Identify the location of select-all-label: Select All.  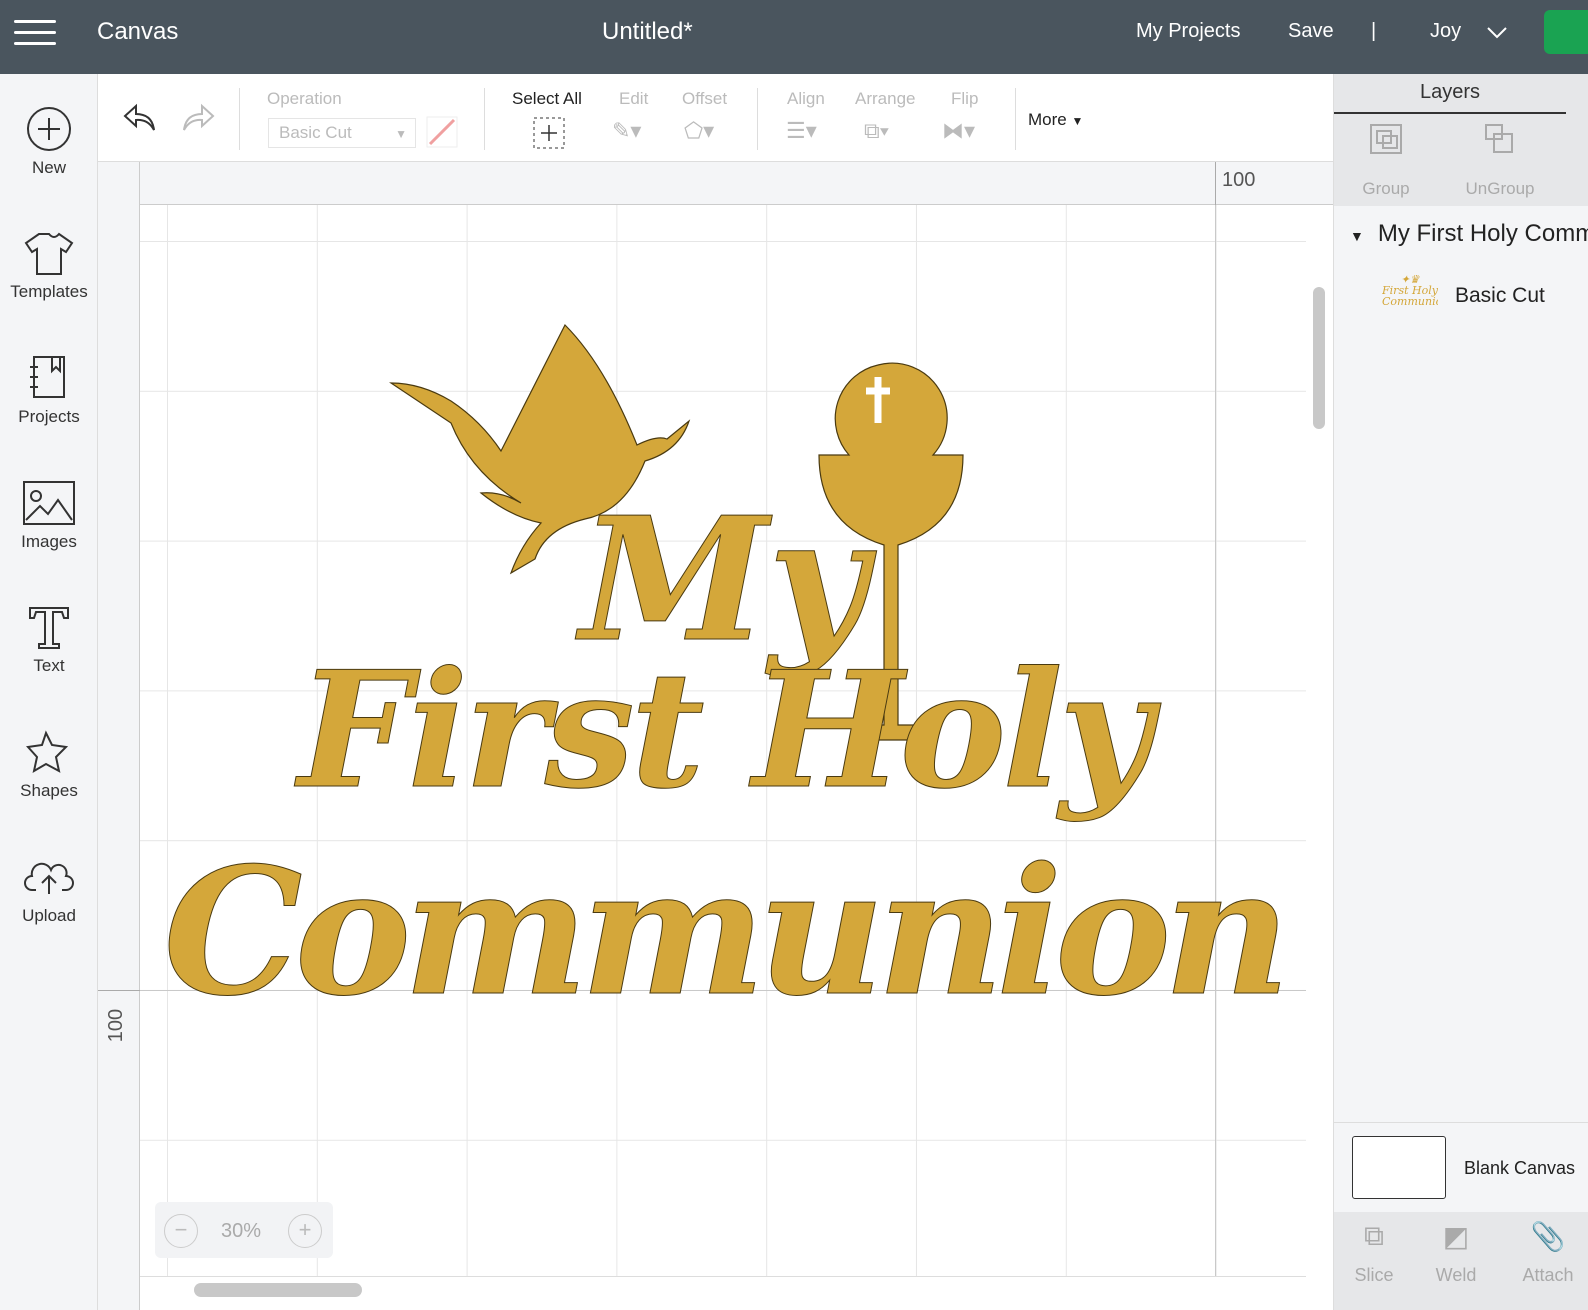
(547, 99).